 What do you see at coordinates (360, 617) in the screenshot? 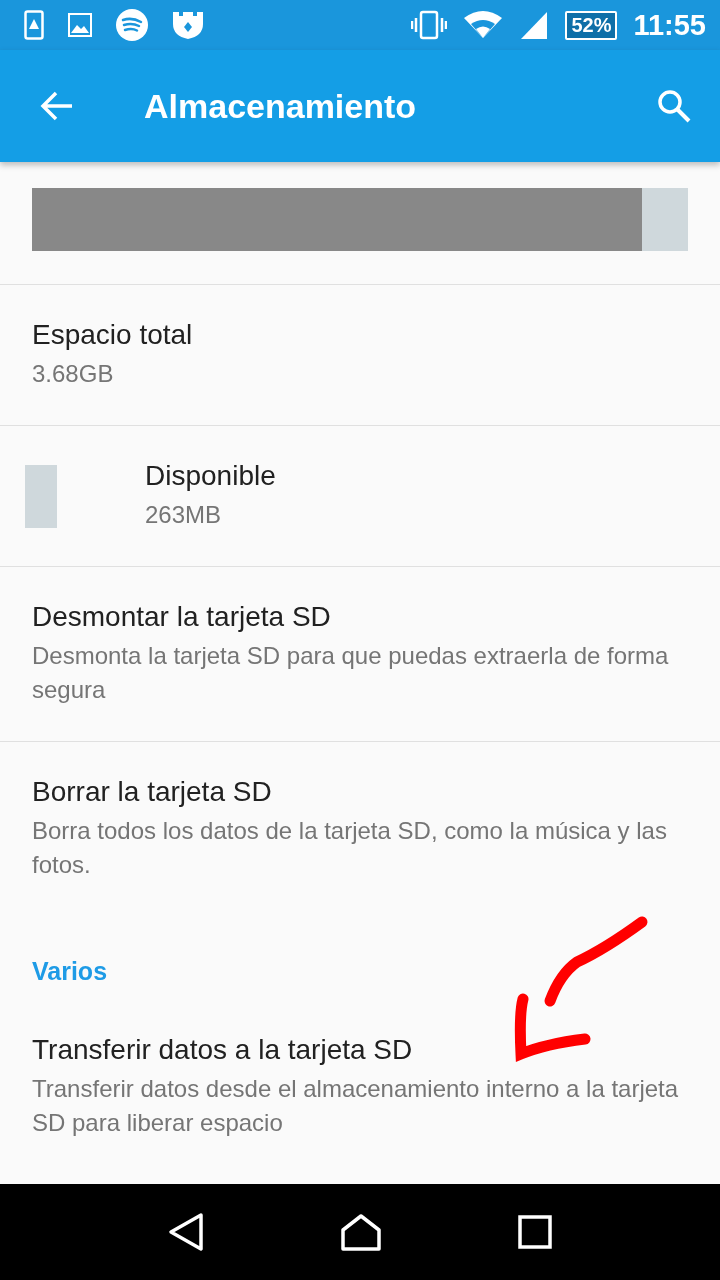
I see `item-title: Desmontar la tarjeta SD` at bounding box center [360, 617].